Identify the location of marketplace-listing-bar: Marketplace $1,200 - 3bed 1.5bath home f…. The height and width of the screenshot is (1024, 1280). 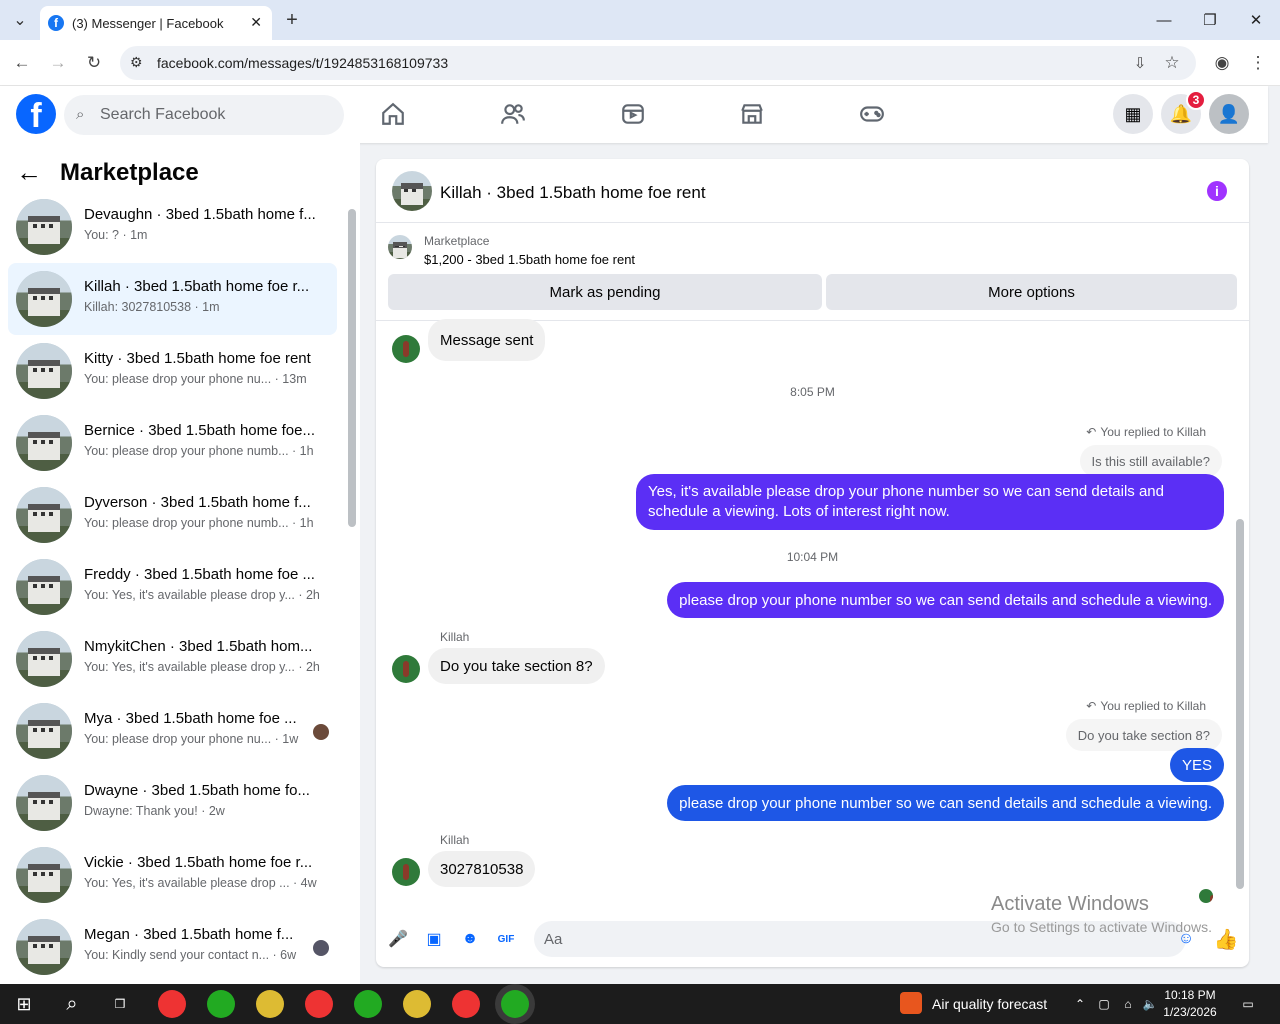
(812, 272).